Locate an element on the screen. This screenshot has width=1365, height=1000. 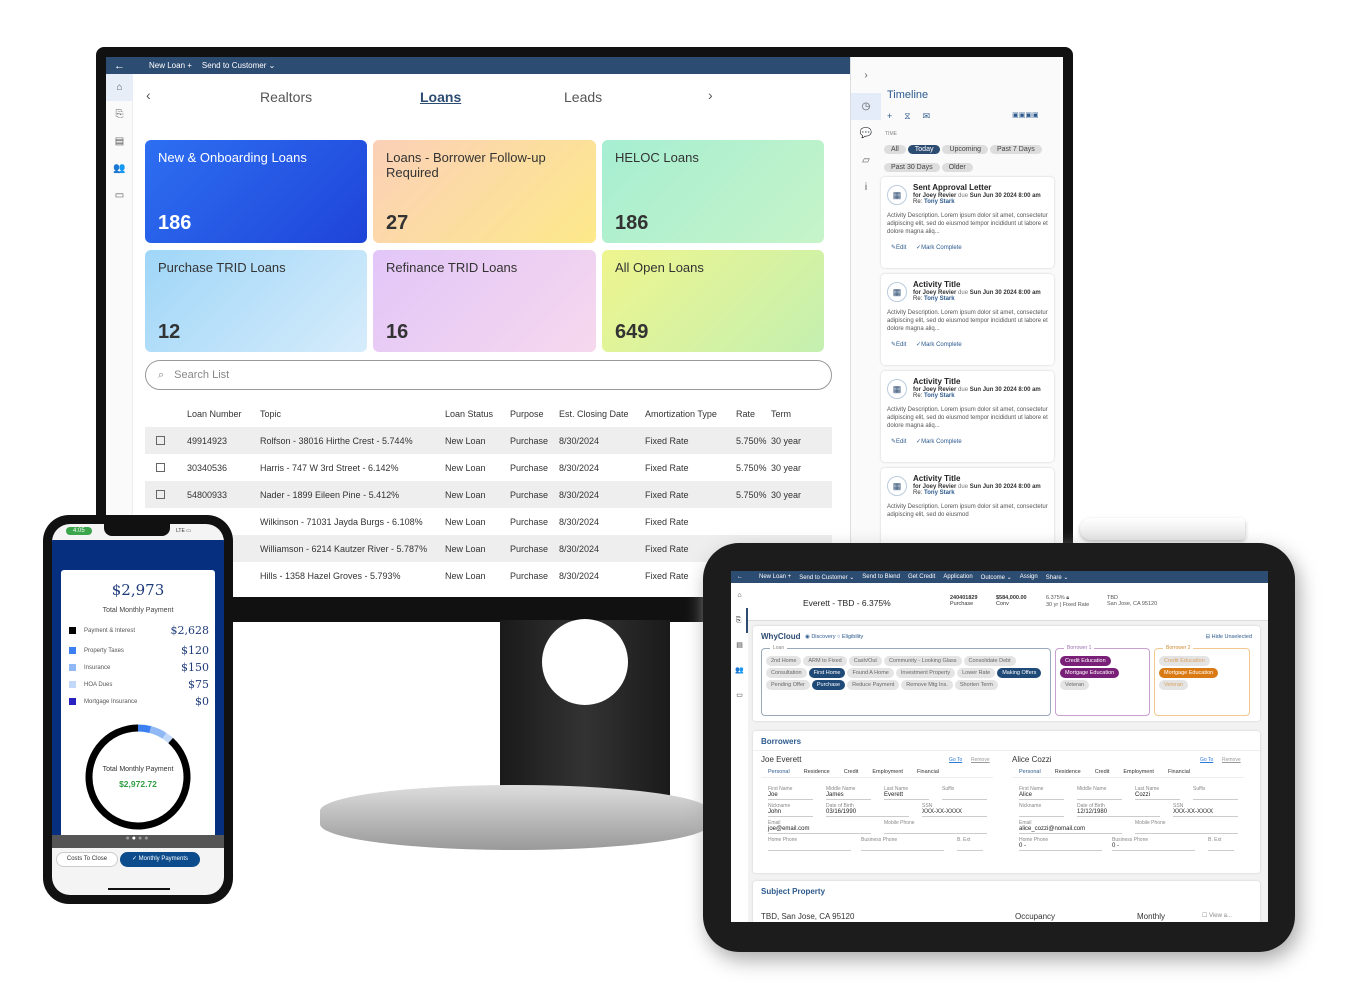
why-tag: Cash/Out is located at coordinates (865, 661).